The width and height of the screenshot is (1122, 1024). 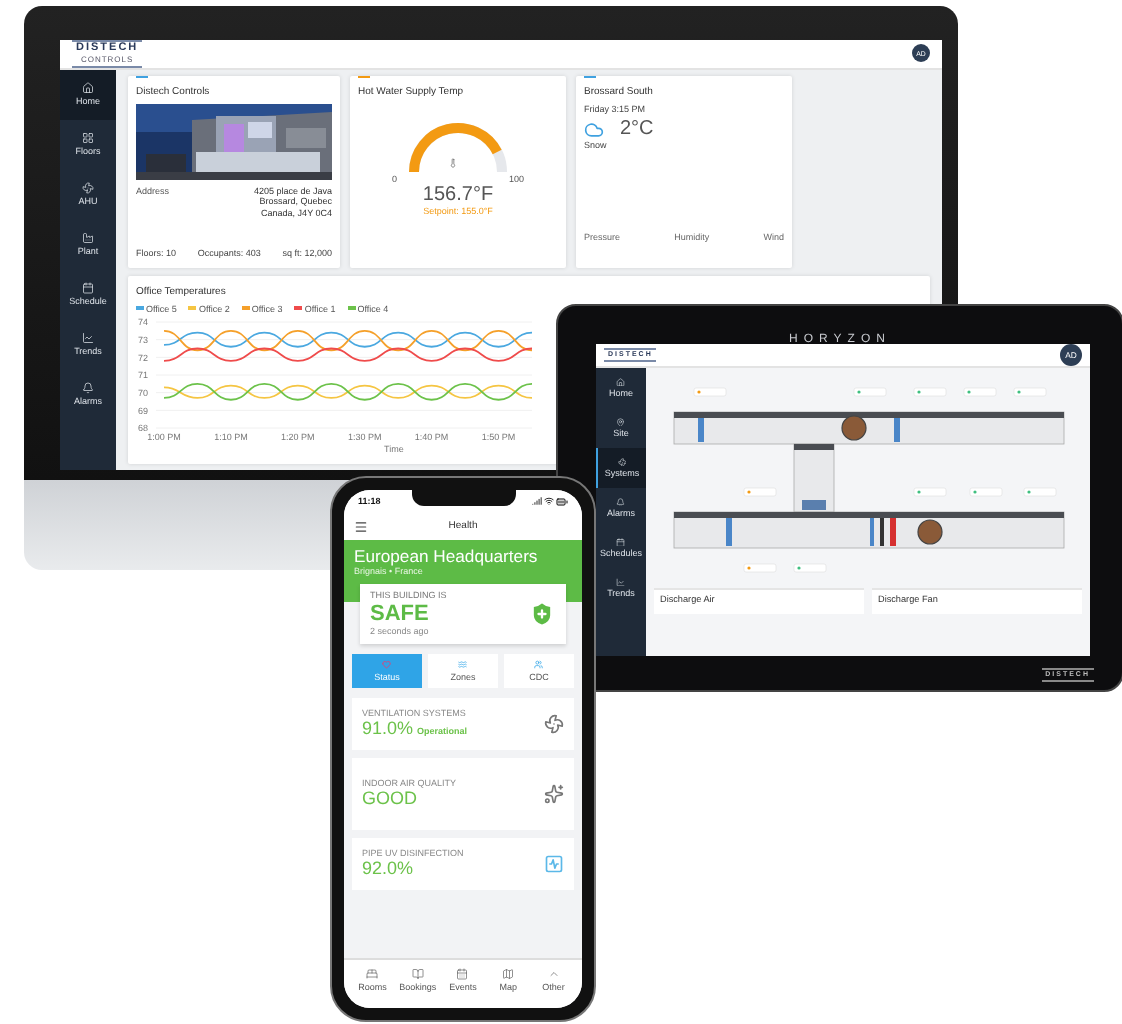 I want to click on book-icon, so click(x=417, y=974).